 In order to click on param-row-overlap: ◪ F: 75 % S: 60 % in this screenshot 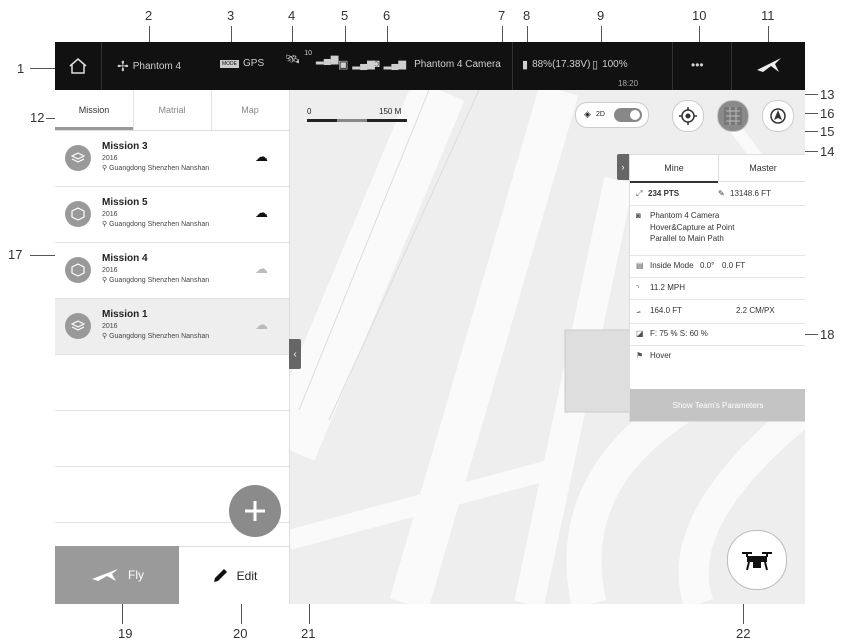, I will do `click(717, 334)`.